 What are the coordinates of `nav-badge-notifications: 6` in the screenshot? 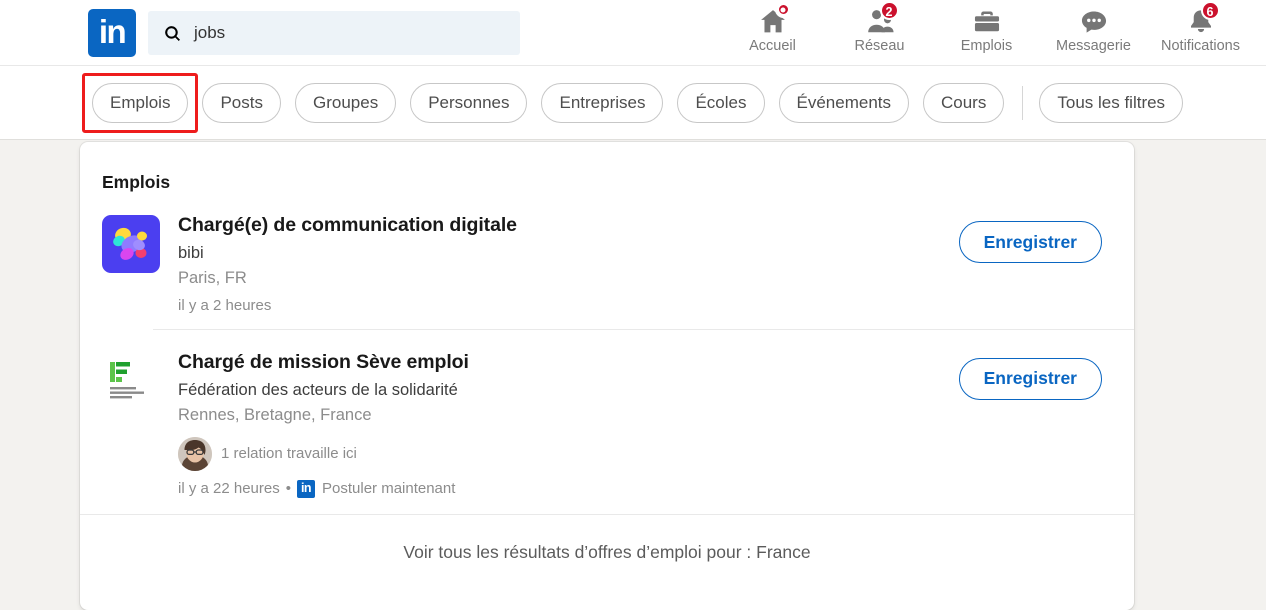 It's located at (1210, 10).